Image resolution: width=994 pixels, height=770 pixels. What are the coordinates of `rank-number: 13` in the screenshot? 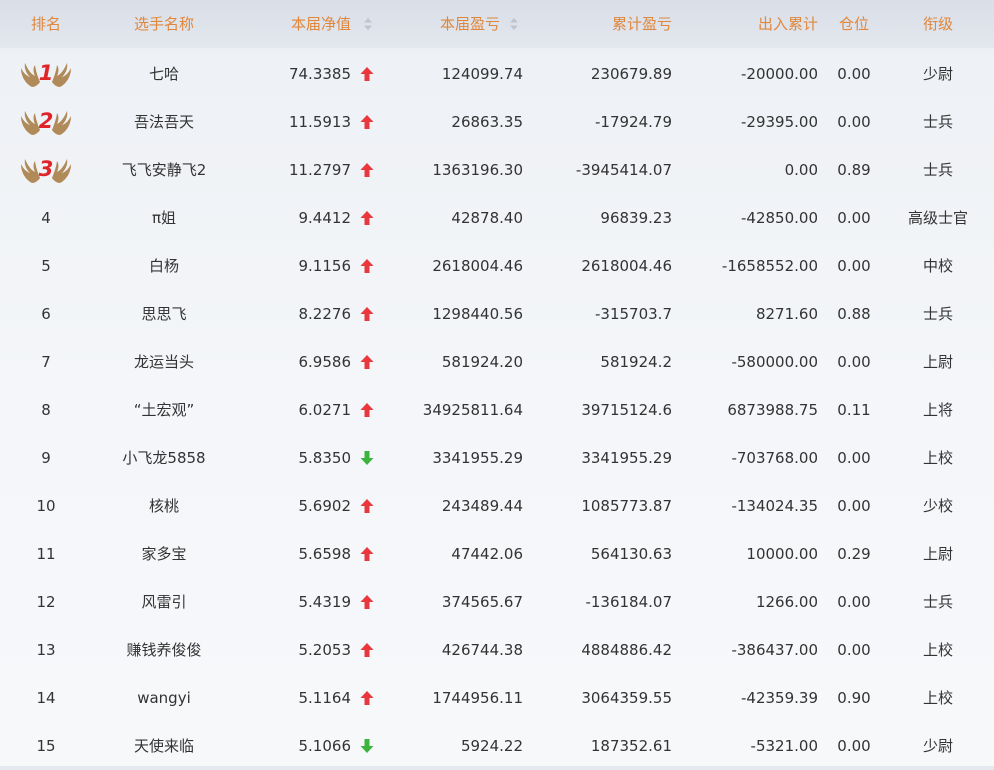 It's located at (46, 650).